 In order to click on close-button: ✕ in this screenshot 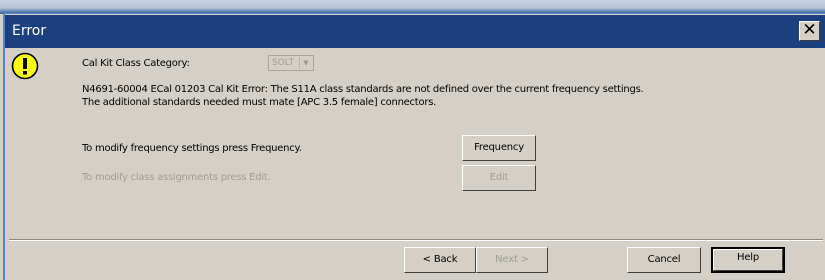, I will do `click(809, 31)`.